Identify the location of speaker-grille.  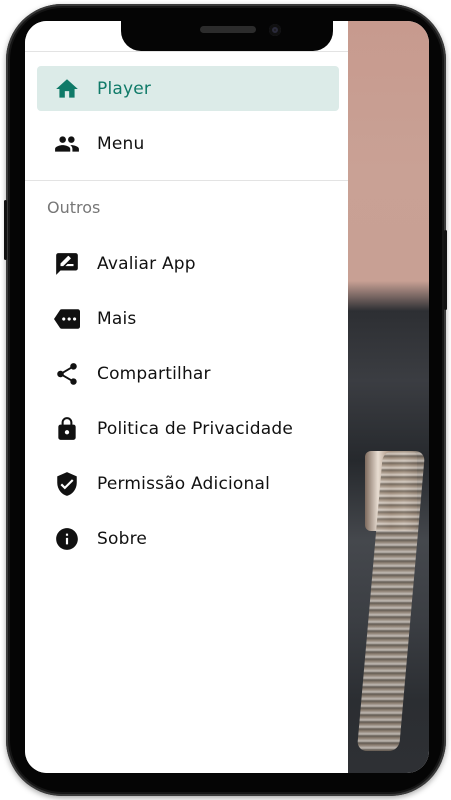
(228, 29).